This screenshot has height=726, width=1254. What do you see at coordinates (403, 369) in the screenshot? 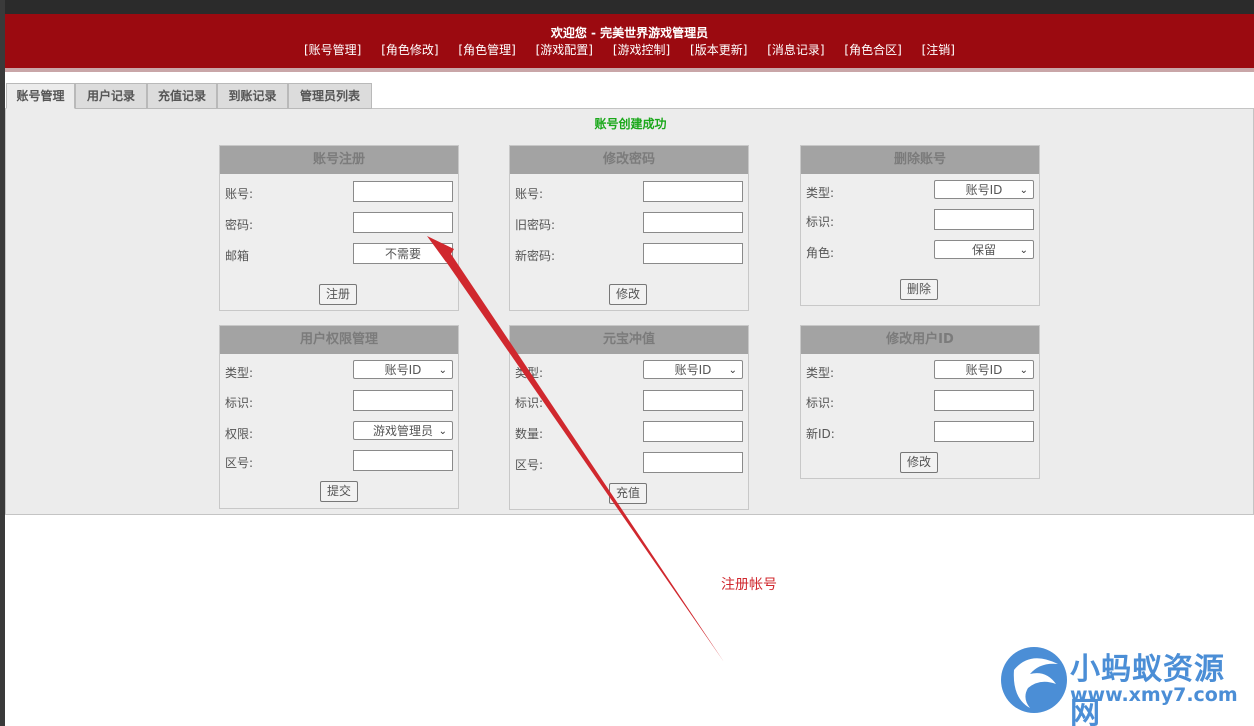
I see `perm-type-select: 账号ID ⌄` at bounding box center [403, 369].